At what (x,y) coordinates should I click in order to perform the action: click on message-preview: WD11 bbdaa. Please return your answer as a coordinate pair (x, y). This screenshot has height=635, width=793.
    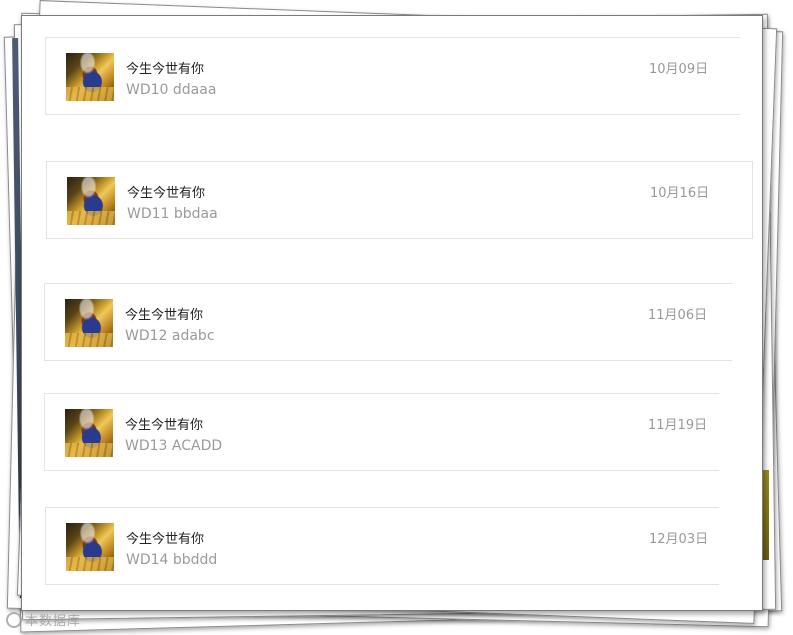
    Looking at the image, I should click on (172, 214).